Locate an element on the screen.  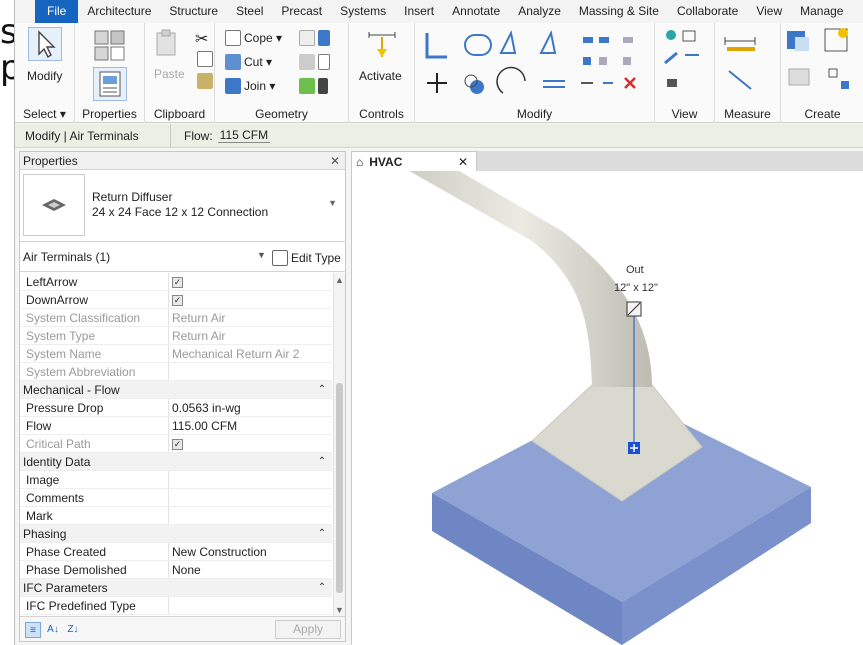
modify-tools-icon-group is located at coordinates (535, 63).